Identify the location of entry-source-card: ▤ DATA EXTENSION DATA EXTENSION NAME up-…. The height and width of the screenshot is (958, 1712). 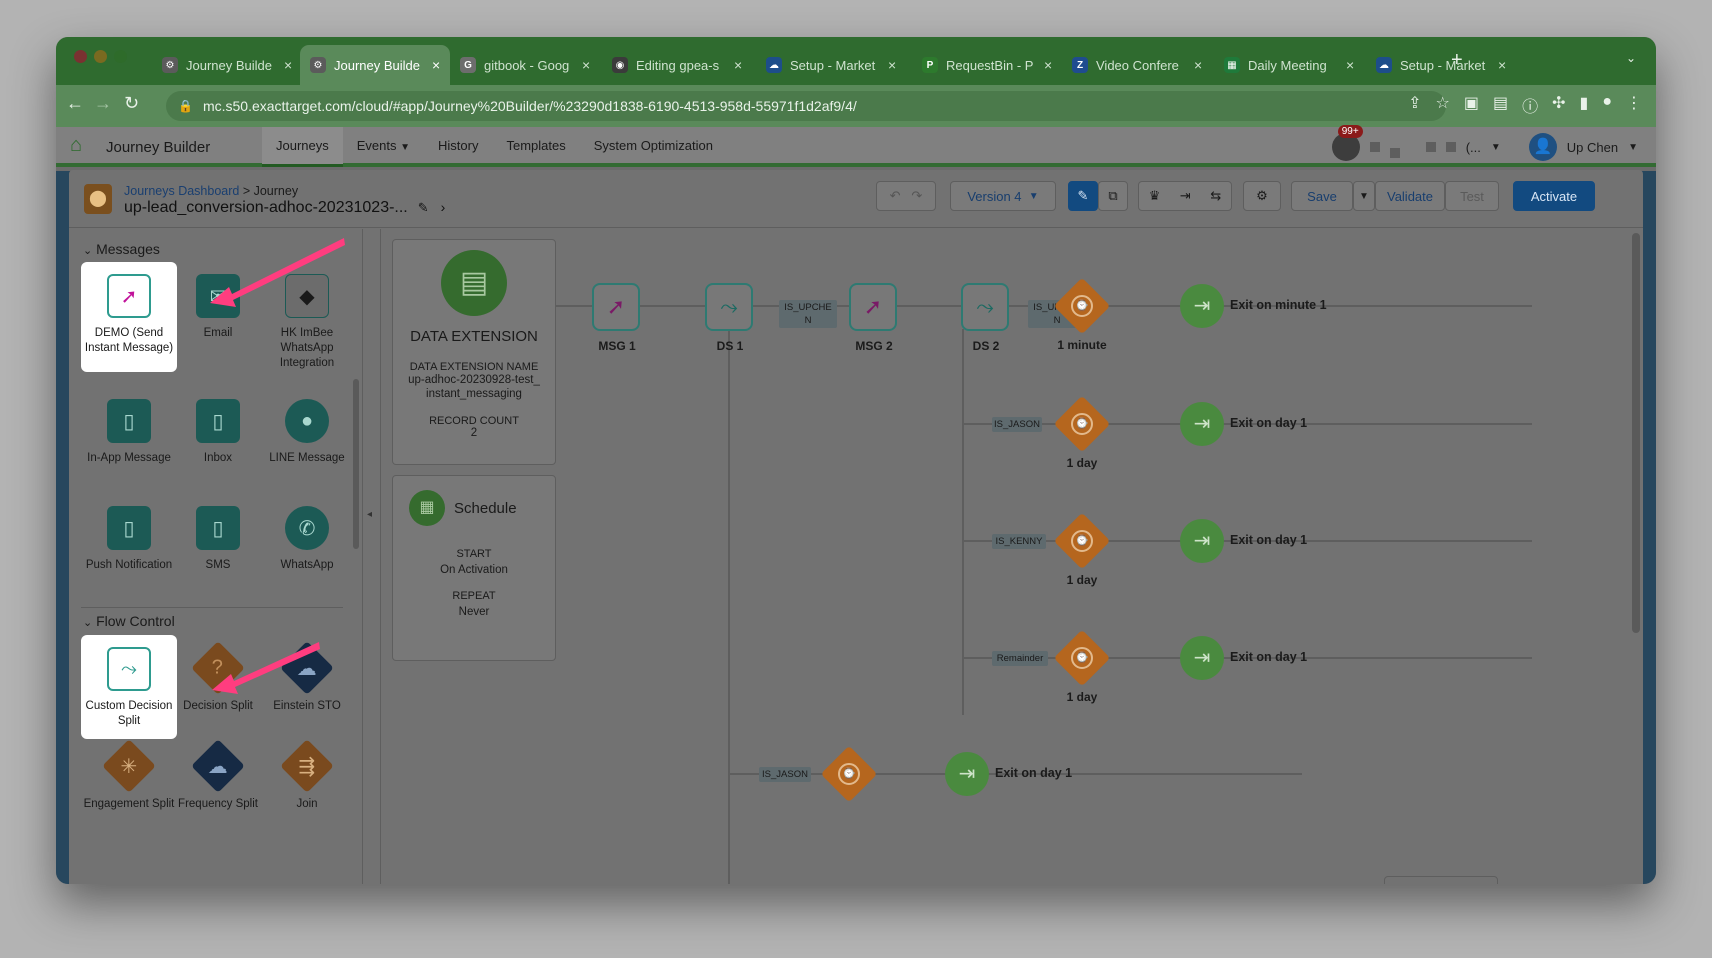
(474, 352).